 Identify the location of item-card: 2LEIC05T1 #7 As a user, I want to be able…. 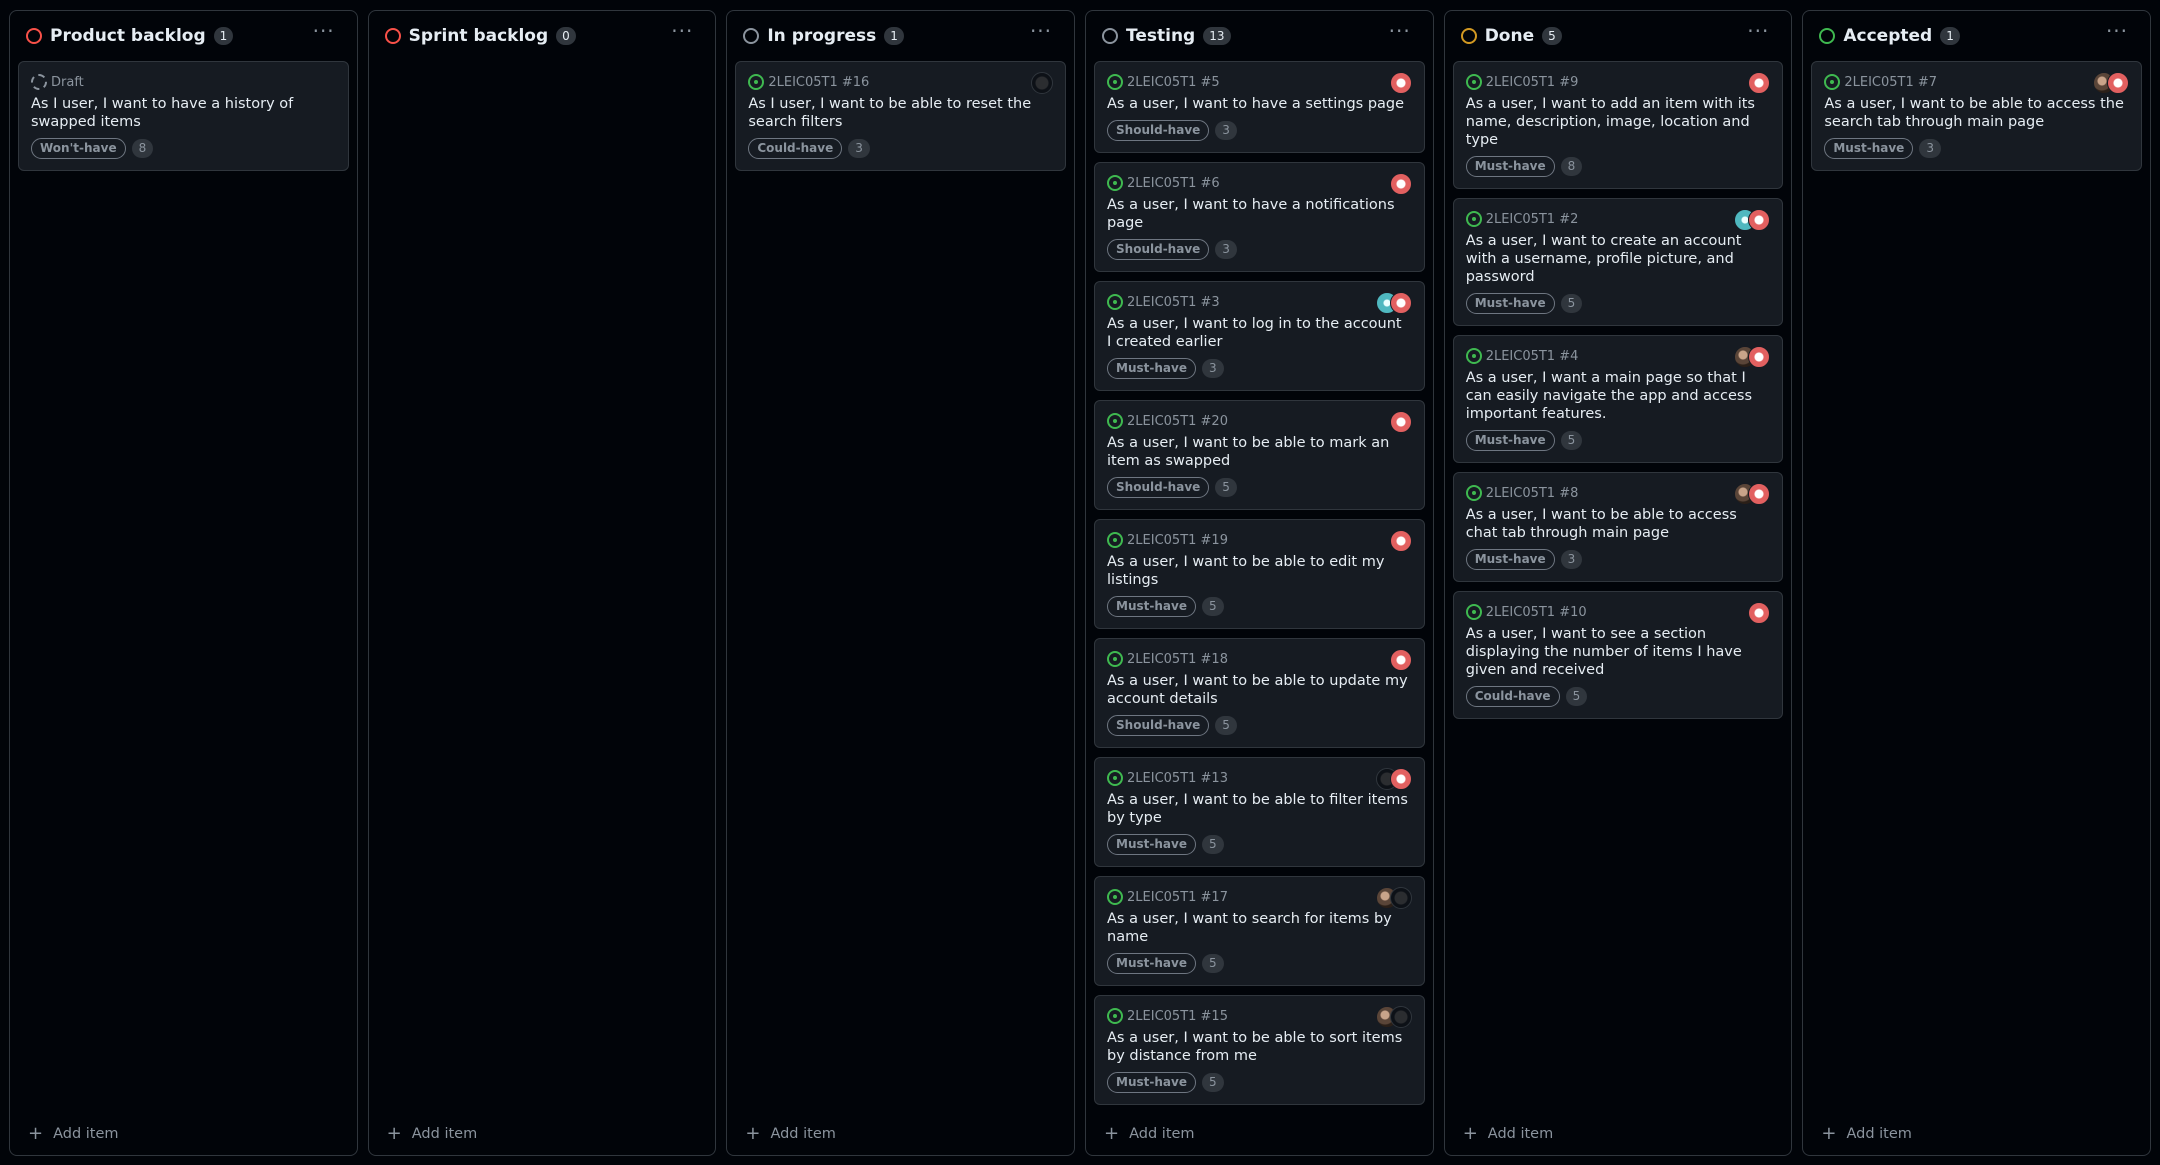
(1977, 116).